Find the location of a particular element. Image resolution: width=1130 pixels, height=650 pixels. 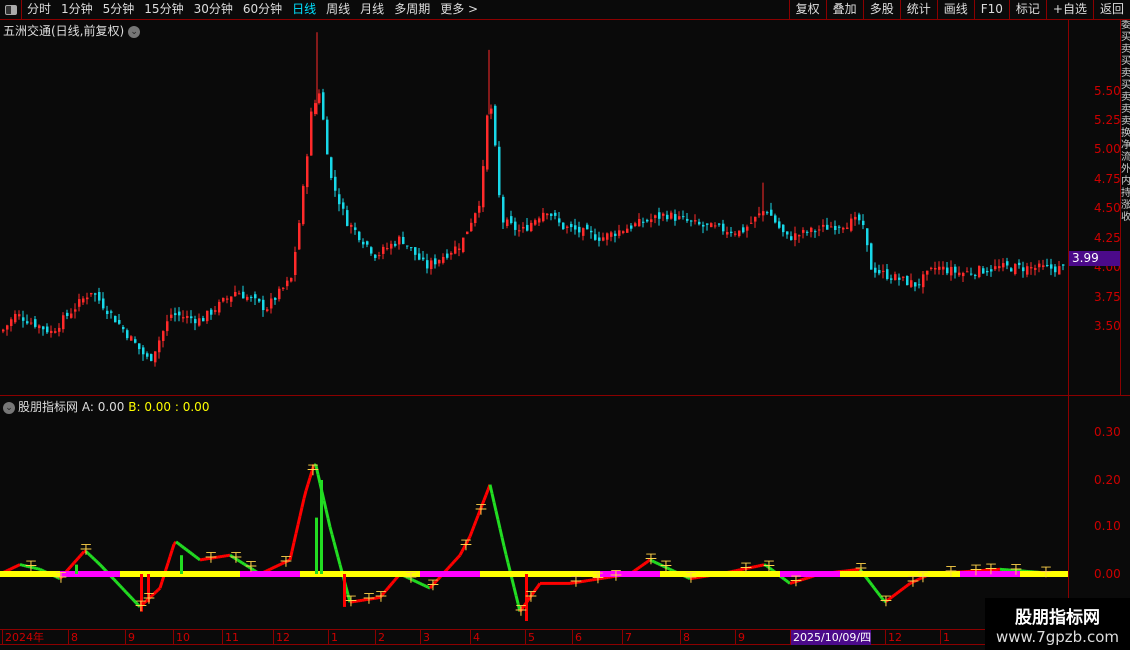

period-tab: 1分钟 is located at coordinates (77, 9).